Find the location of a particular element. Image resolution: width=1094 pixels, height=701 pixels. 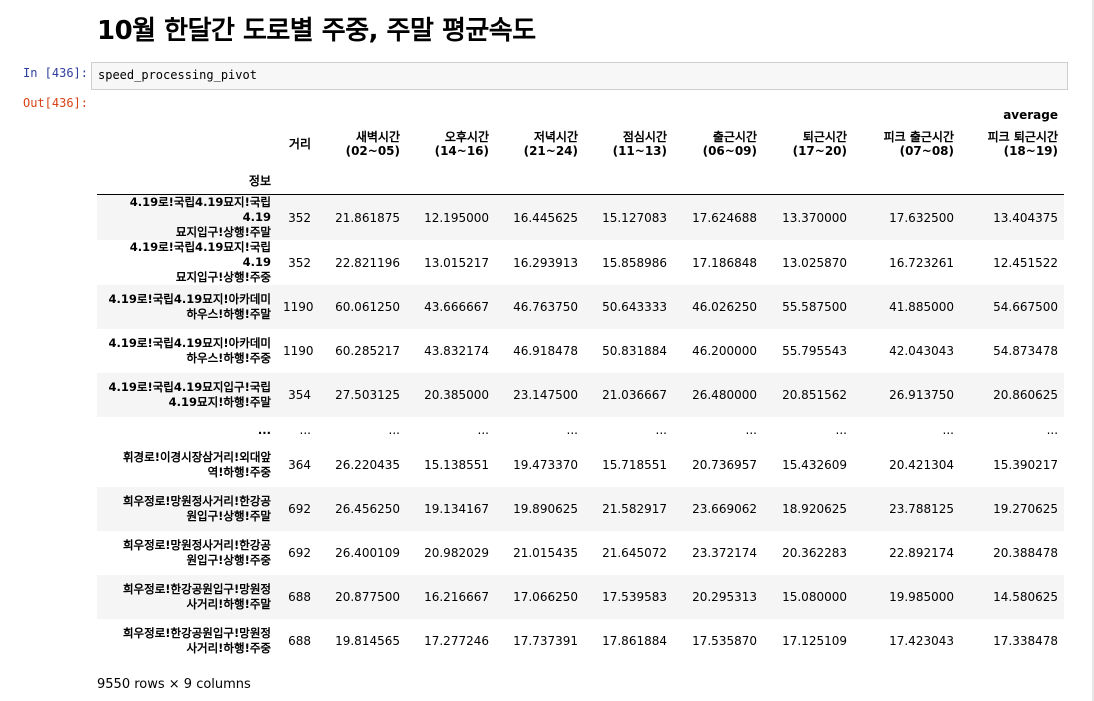

row-index: 희우정로!한강공원입구!망원정 사거리!하행!주말 is located at coordinates (187, 597).